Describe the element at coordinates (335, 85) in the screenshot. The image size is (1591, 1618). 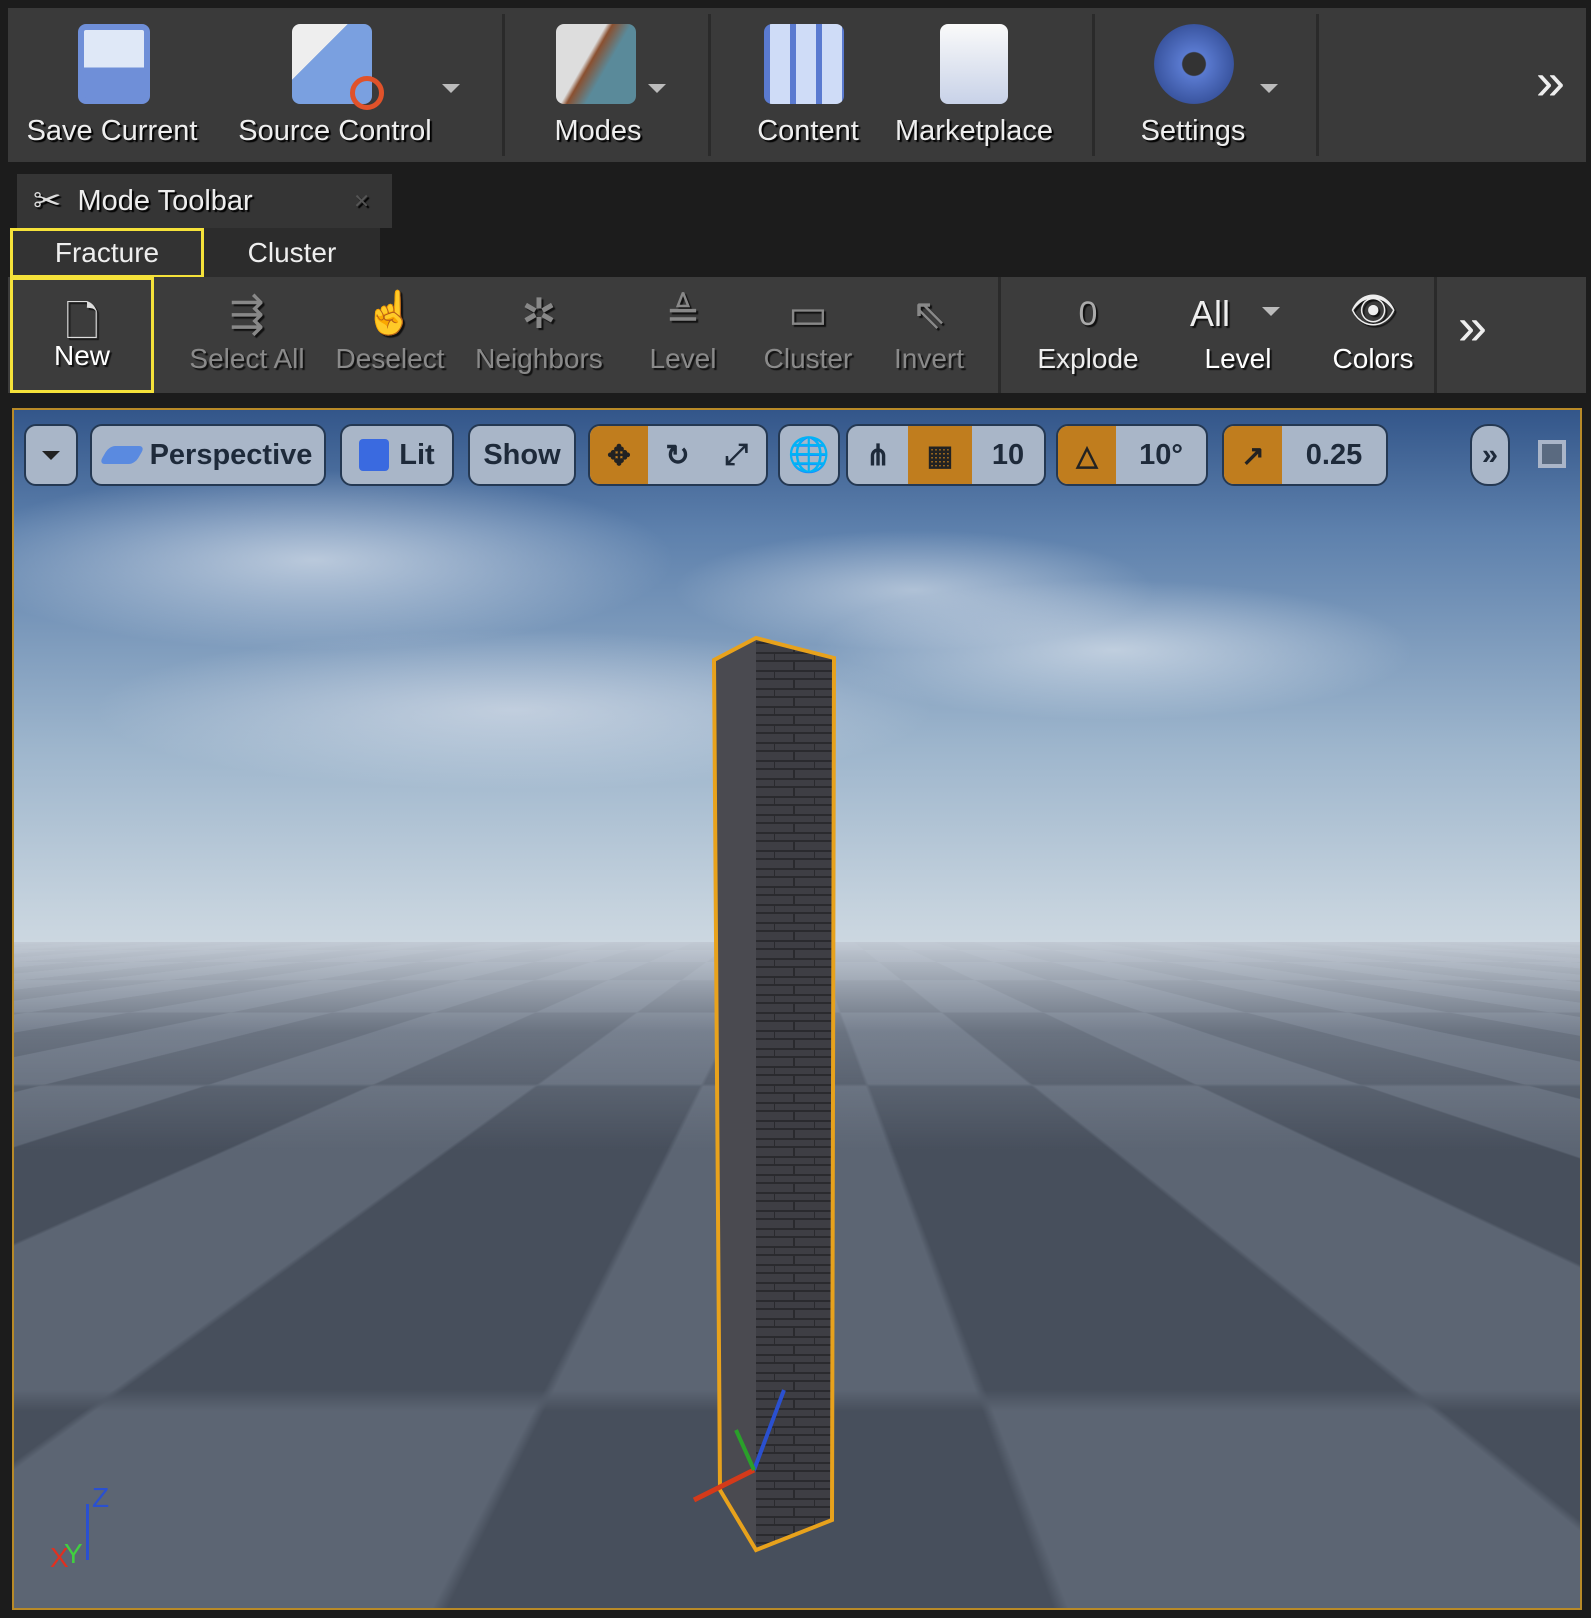
I see `source-control-button: Source Control` at that location.